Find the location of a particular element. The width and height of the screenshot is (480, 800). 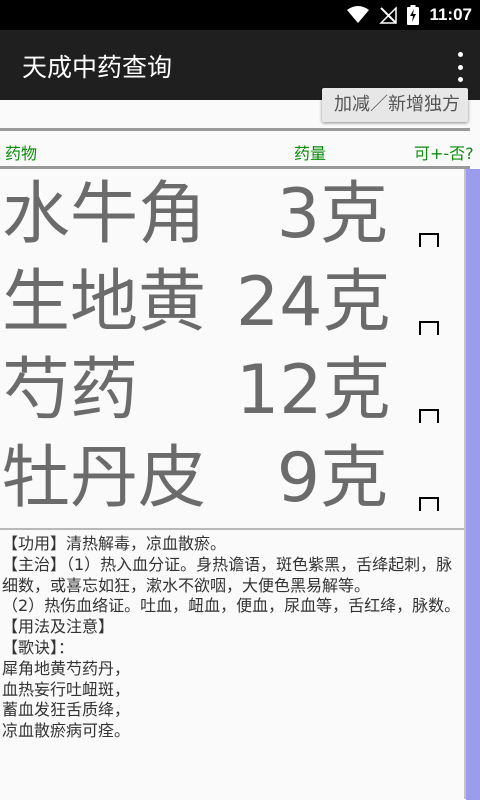

herb-row: 水牛角 3克 is located at coordinates (232, 214).